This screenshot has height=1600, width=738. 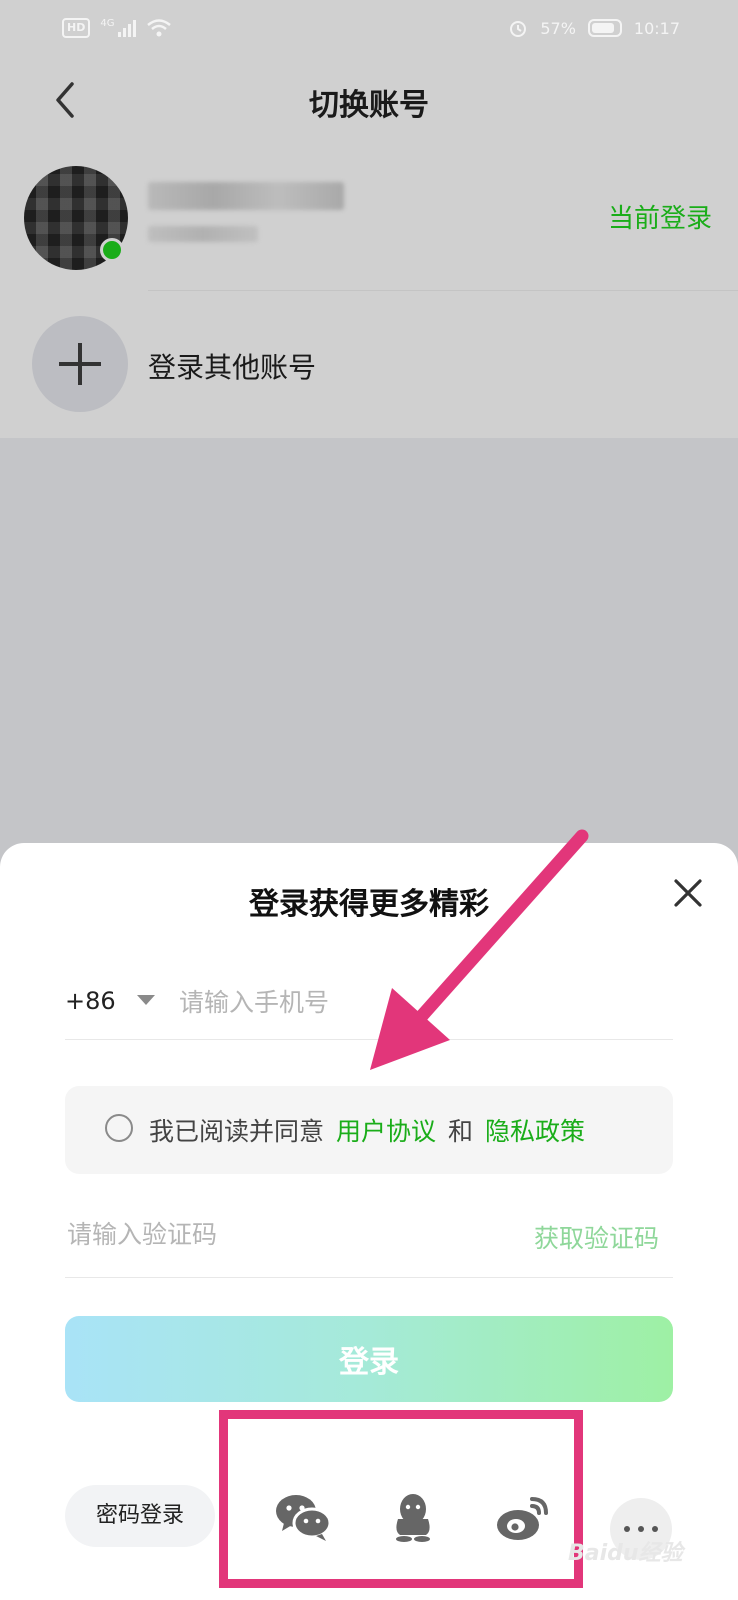 I want to click on annotation-arrow, so click(x=479, y=949).